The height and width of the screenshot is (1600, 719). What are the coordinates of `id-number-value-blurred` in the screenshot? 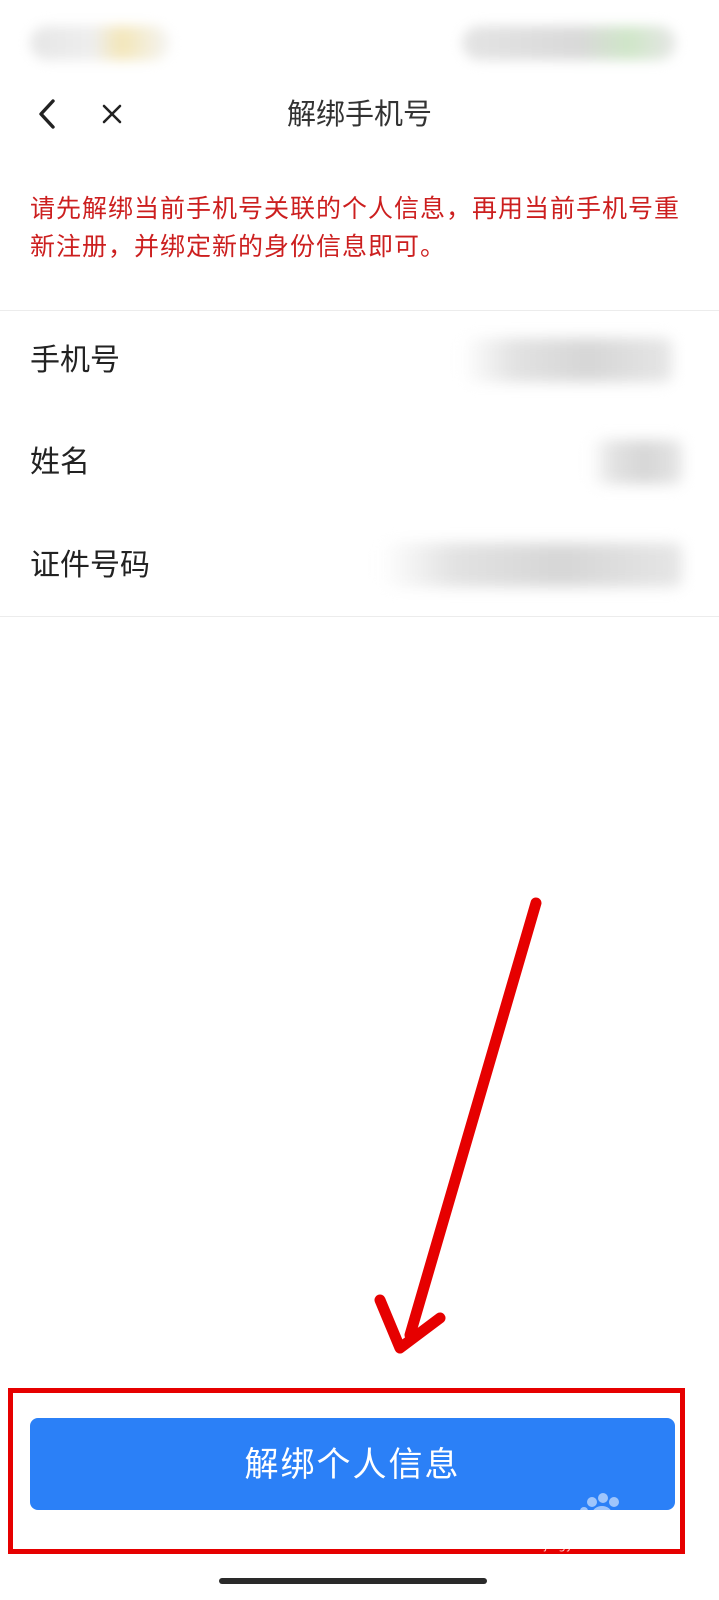 It's located at (531, 565).